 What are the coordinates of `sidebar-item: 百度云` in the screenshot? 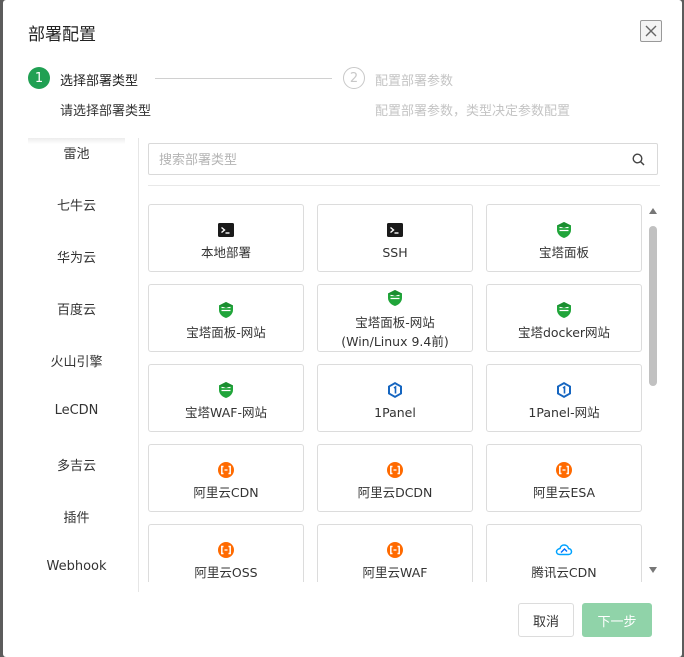 It's located at (76, 308).